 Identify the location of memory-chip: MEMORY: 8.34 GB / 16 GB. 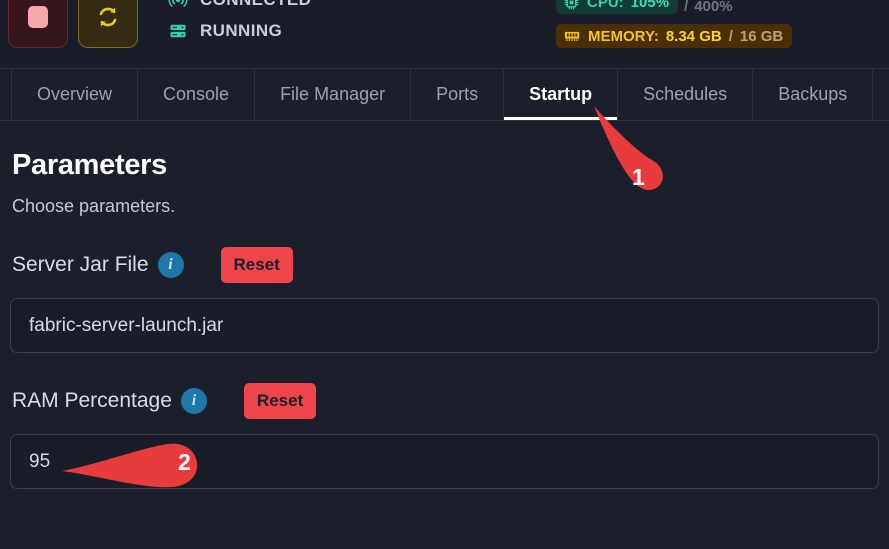
(674, 36).